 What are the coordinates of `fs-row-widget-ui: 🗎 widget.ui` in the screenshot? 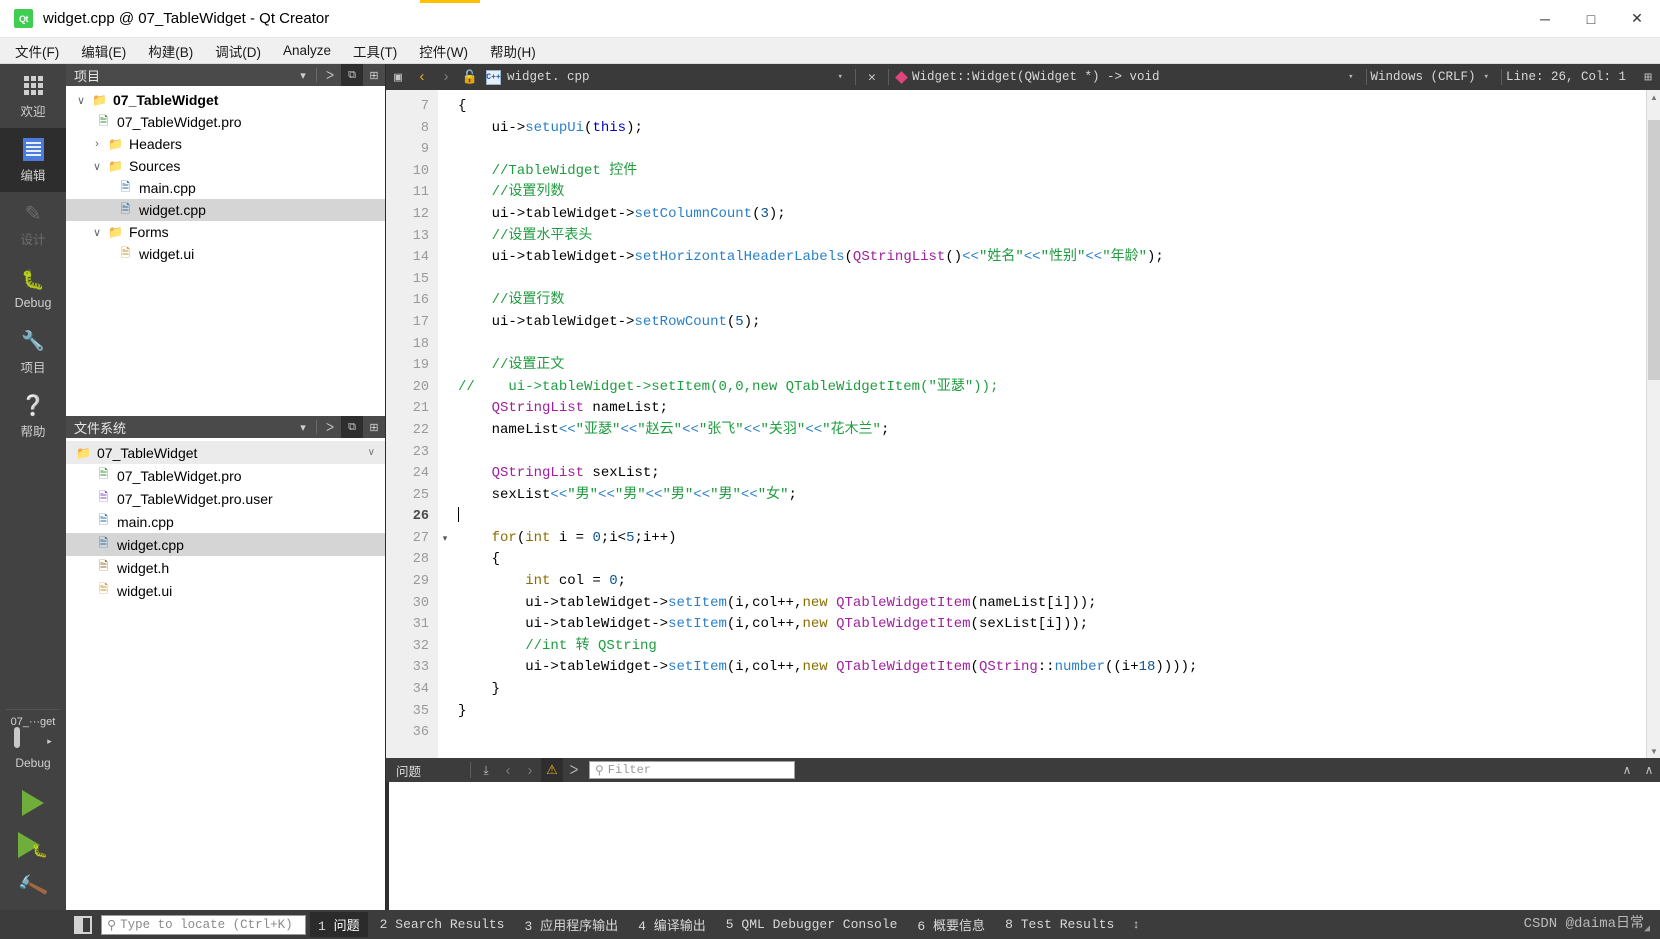 It's located at (225, 590).